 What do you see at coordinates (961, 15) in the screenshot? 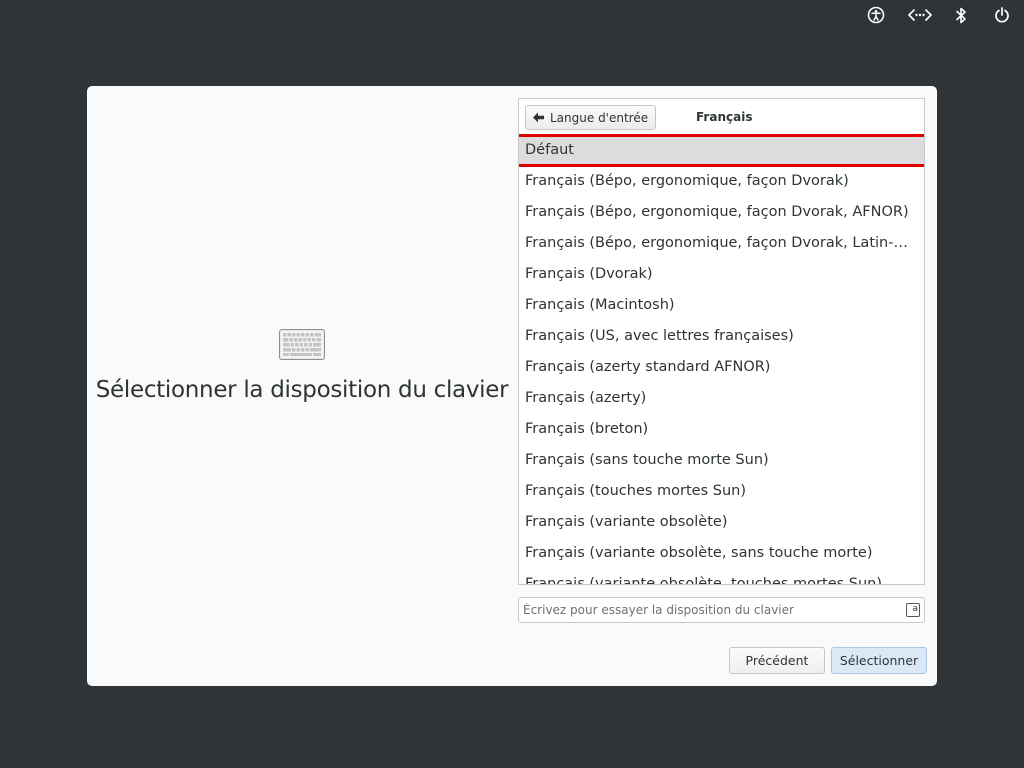
I see `bluetooth-icon` at bounding box center [961, 15].